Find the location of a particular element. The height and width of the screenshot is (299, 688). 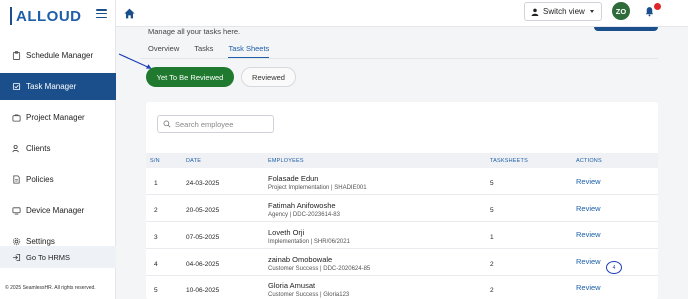

sidebar-item-label: Schedule Manager is located at coordinates (60, 55).